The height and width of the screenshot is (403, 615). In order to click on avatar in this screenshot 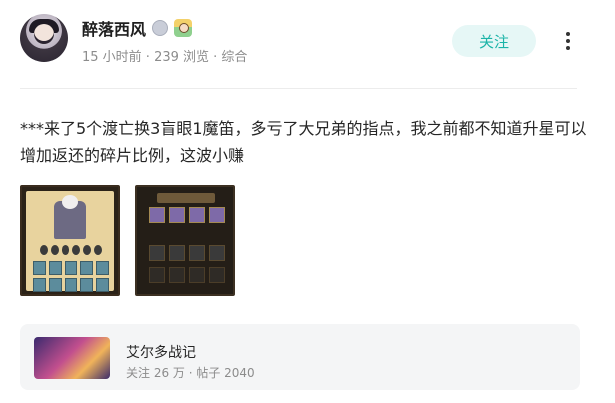, I will do `click(44, 38)`.